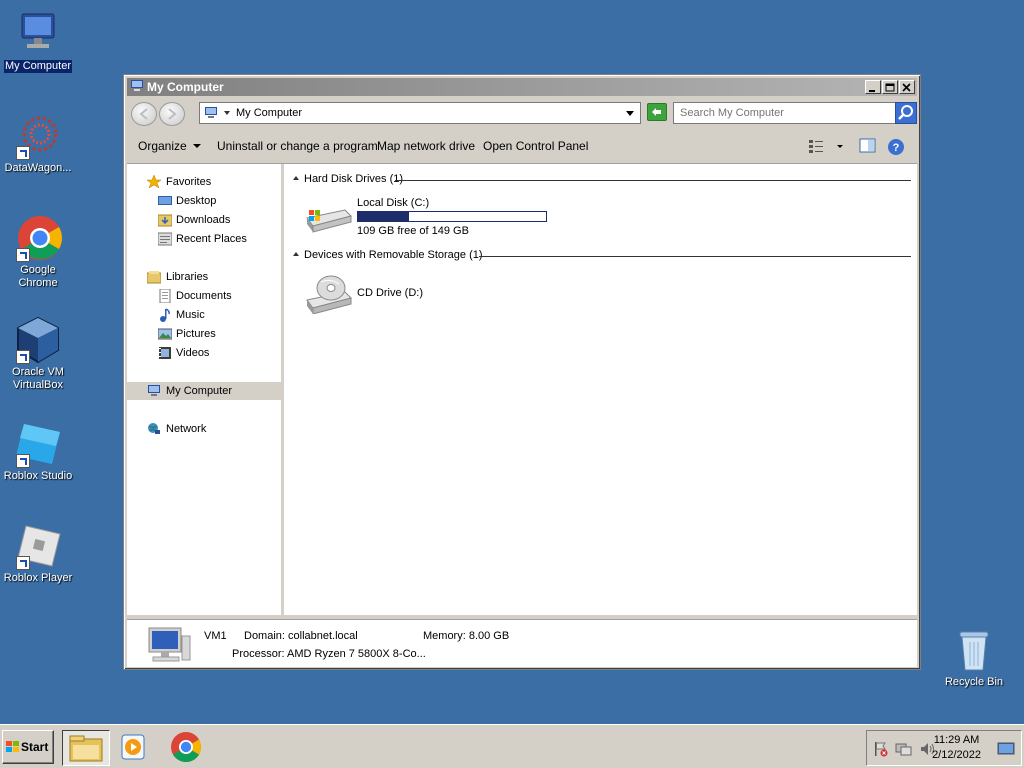 The width and height of the screenshot is (1024, 768). What do you see at coordinates (227, 113) in the screenshot?
I see `breadcrumb-chevron-icon` at bounding box center [227, 113].